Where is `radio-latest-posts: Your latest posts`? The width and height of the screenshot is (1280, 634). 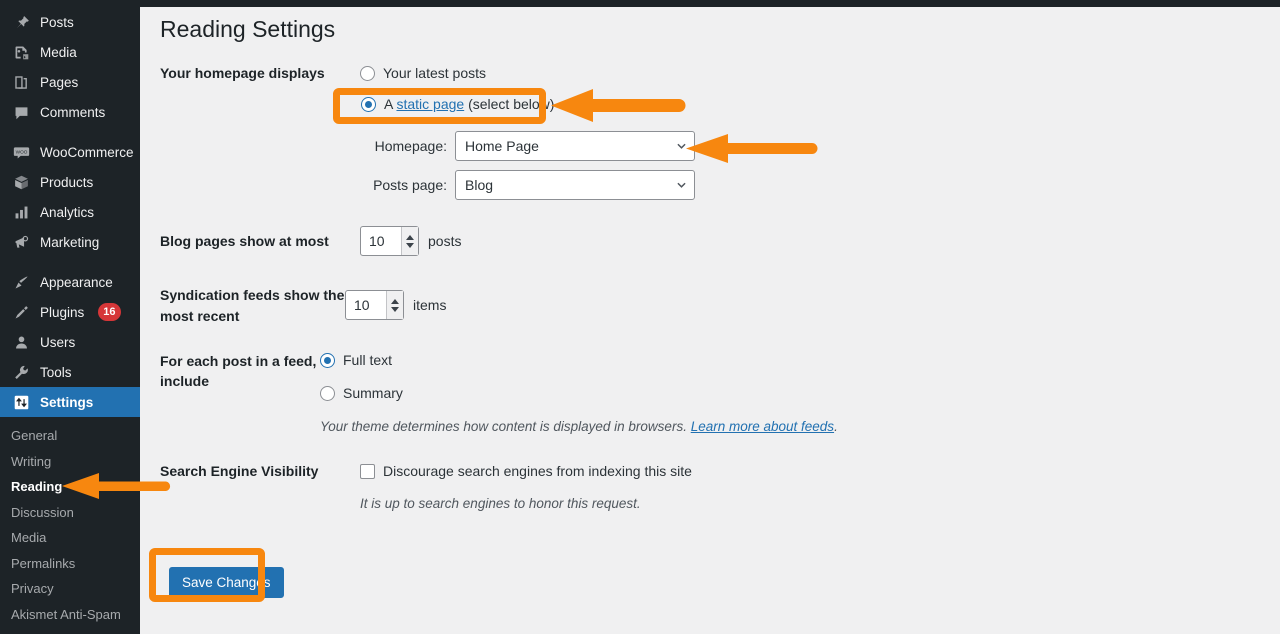 radio-latest-posts: Your latest posts is located at coordinates (800, 73).